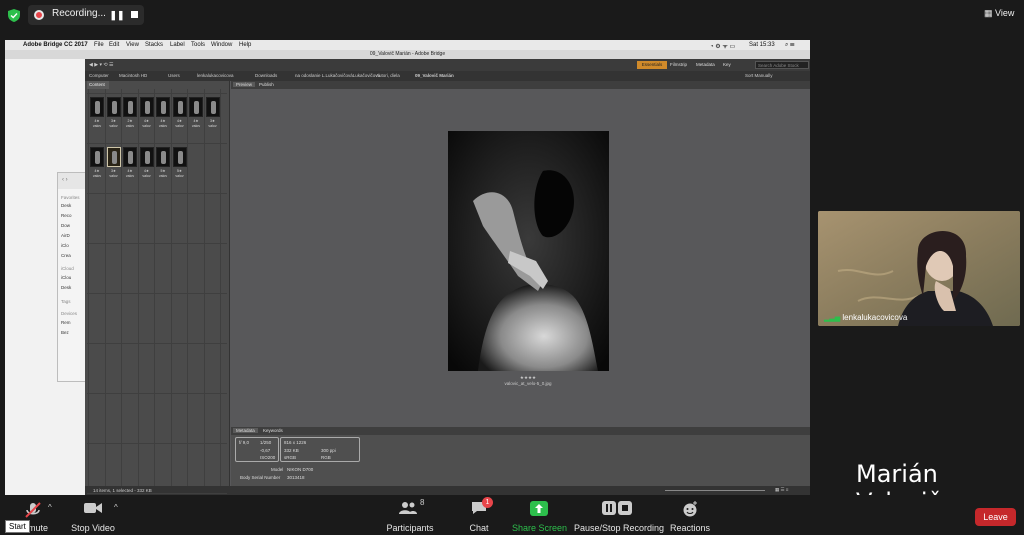  What do you see at coordinates (422, 502) in the screenshot?
I see `participant-count: 8` at bounding box center [422, 502].